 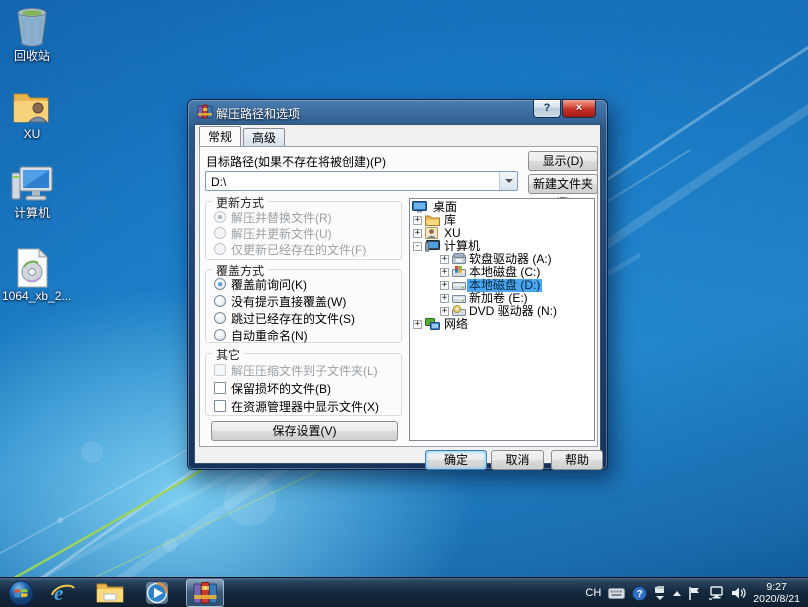 What do you see at coordinates (502, 207) in the screenshot?
I see `tree-item-desktop: 桌面` at bounding box center [502, 207].